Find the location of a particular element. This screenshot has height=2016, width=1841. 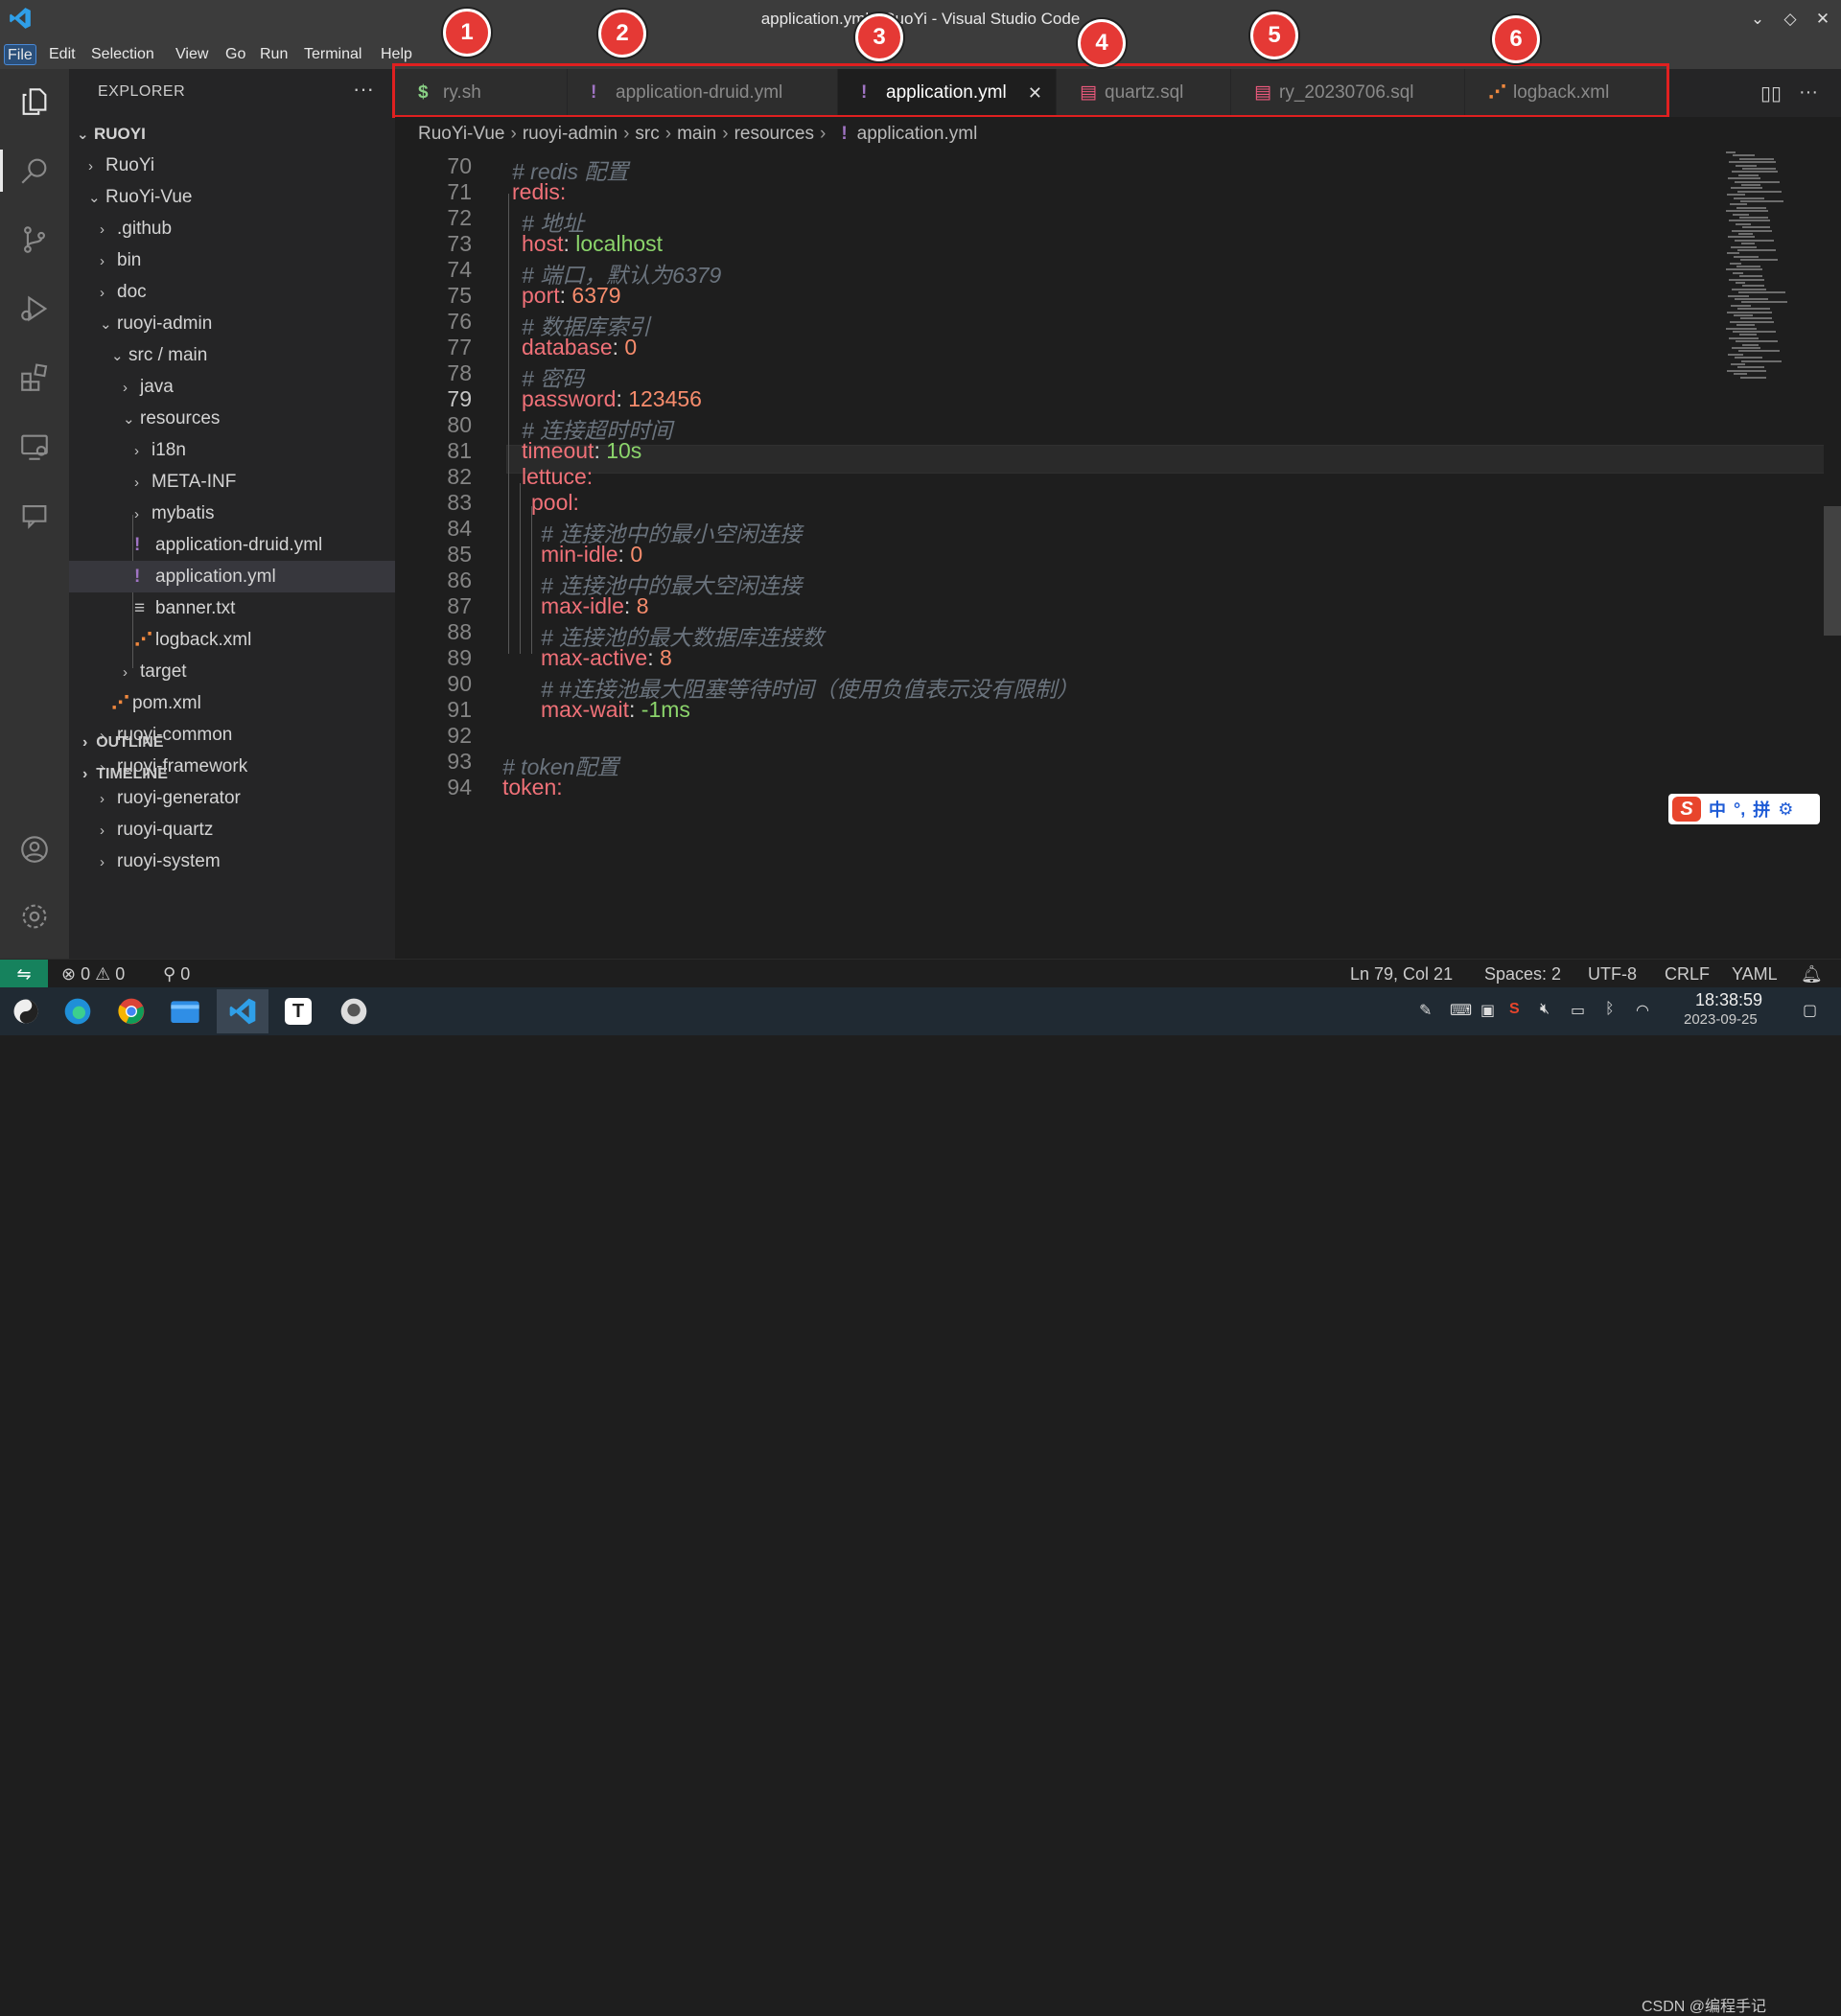

language-mode: YAML is located at coordinates (1755, 974).